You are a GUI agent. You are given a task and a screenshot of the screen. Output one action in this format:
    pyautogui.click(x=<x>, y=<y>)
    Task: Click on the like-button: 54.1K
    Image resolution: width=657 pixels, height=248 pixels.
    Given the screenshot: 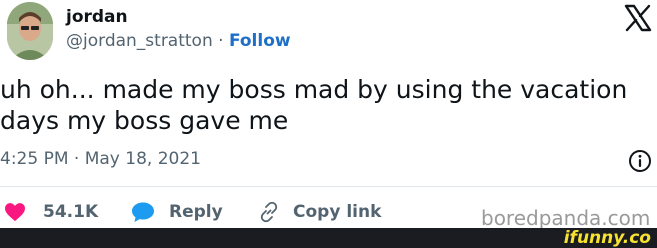 What is the action you would take?
    pyautogui.click(x=51, y=212)
    